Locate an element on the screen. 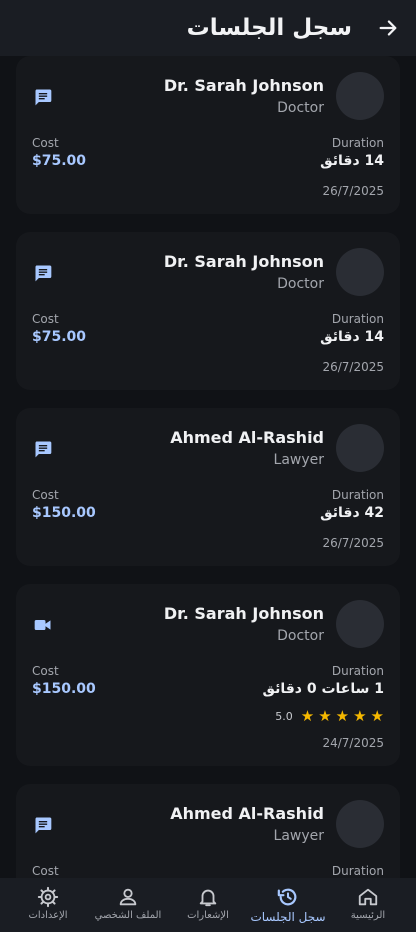  nav-label: الإشعارات is located at coordinates (208, 915).